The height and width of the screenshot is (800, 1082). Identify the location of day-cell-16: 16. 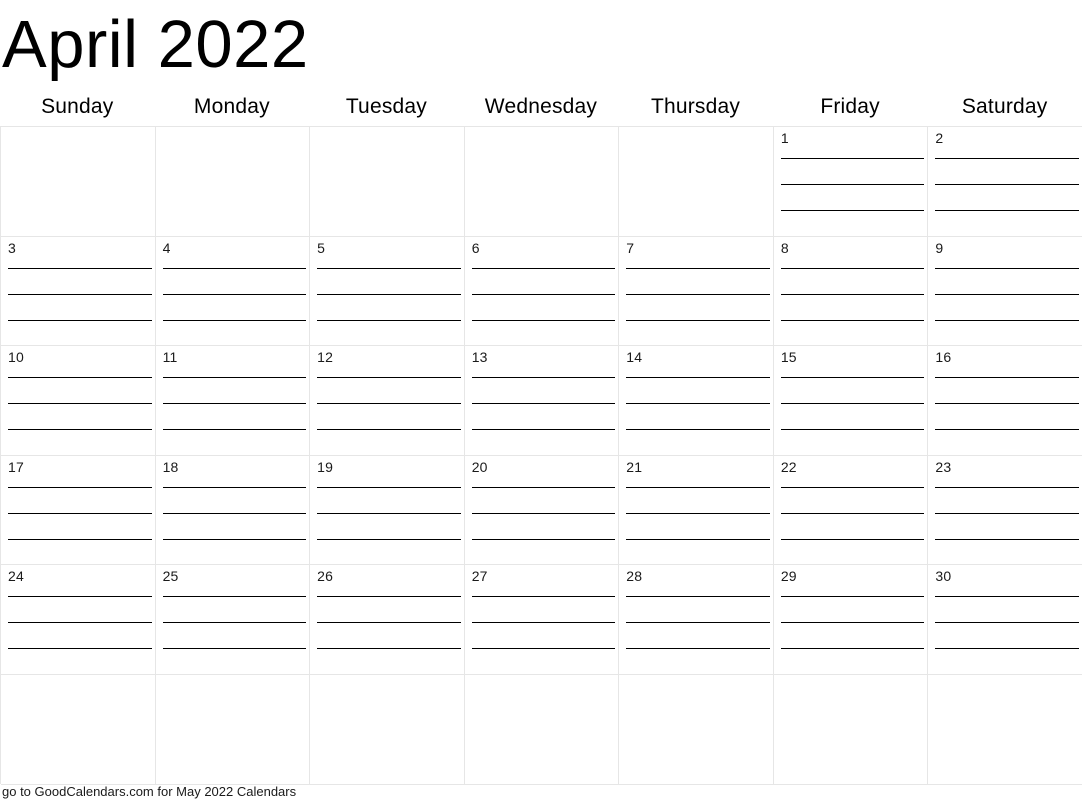
(1005, 401).